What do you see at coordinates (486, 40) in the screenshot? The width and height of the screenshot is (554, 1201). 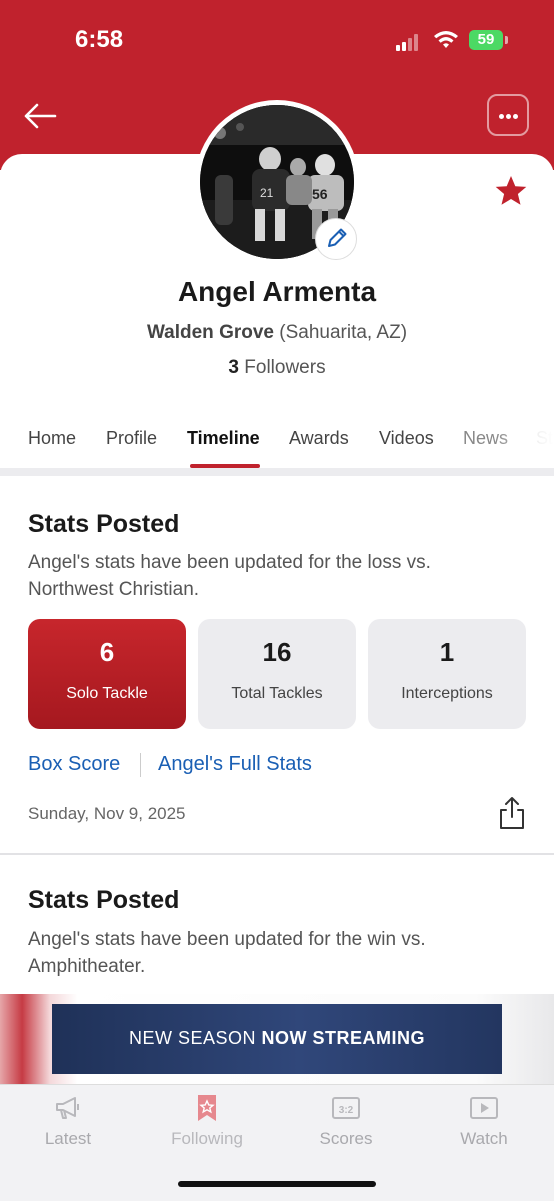 I see `battery-indicator: 59` at bounding box center [486, 40].